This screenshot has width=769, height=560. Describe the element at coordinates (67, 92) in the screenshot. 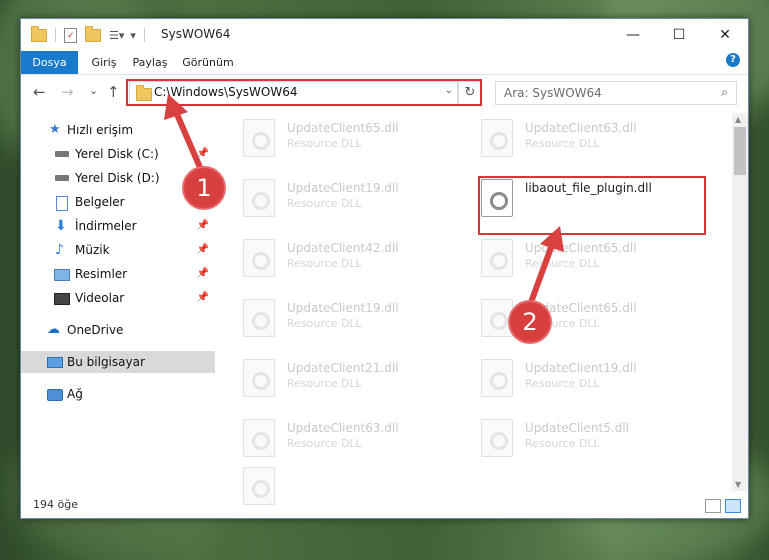

I see `forward-button: →` at that location.